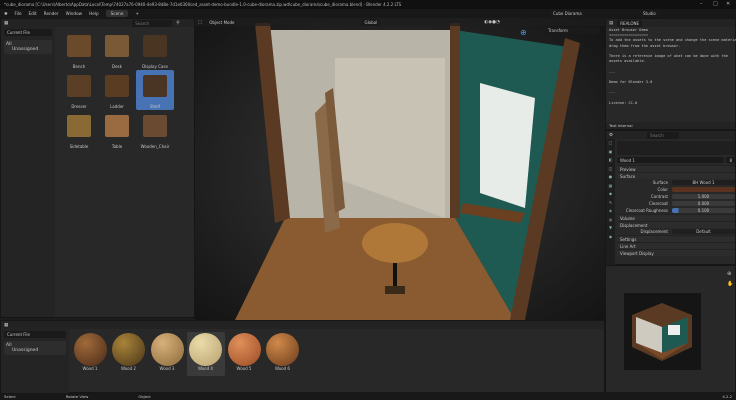 Image resolution: width=736 pixels, height=400 pixels. I want to click on asset-label: Wooden_Chair, so click(155, 146).